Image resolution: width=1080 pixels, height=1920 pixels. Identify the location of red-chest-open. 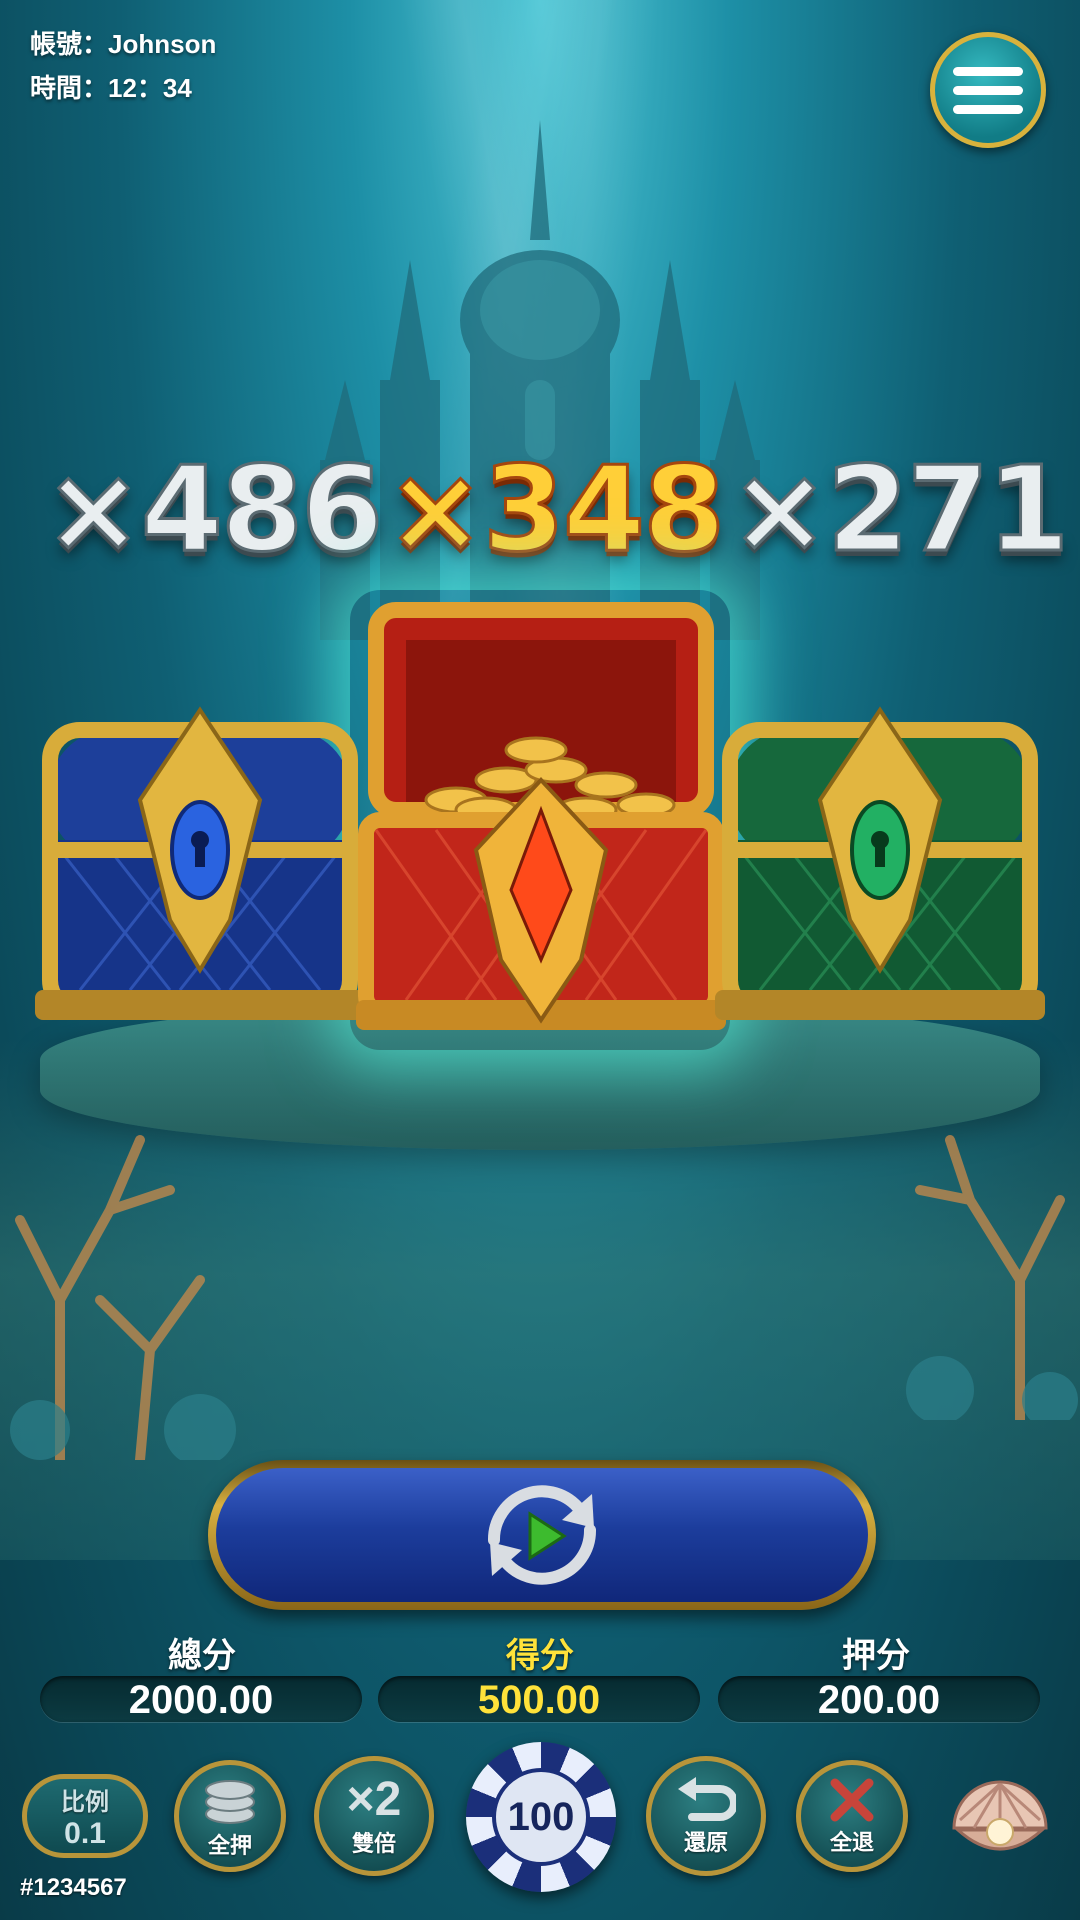
(541, 825).